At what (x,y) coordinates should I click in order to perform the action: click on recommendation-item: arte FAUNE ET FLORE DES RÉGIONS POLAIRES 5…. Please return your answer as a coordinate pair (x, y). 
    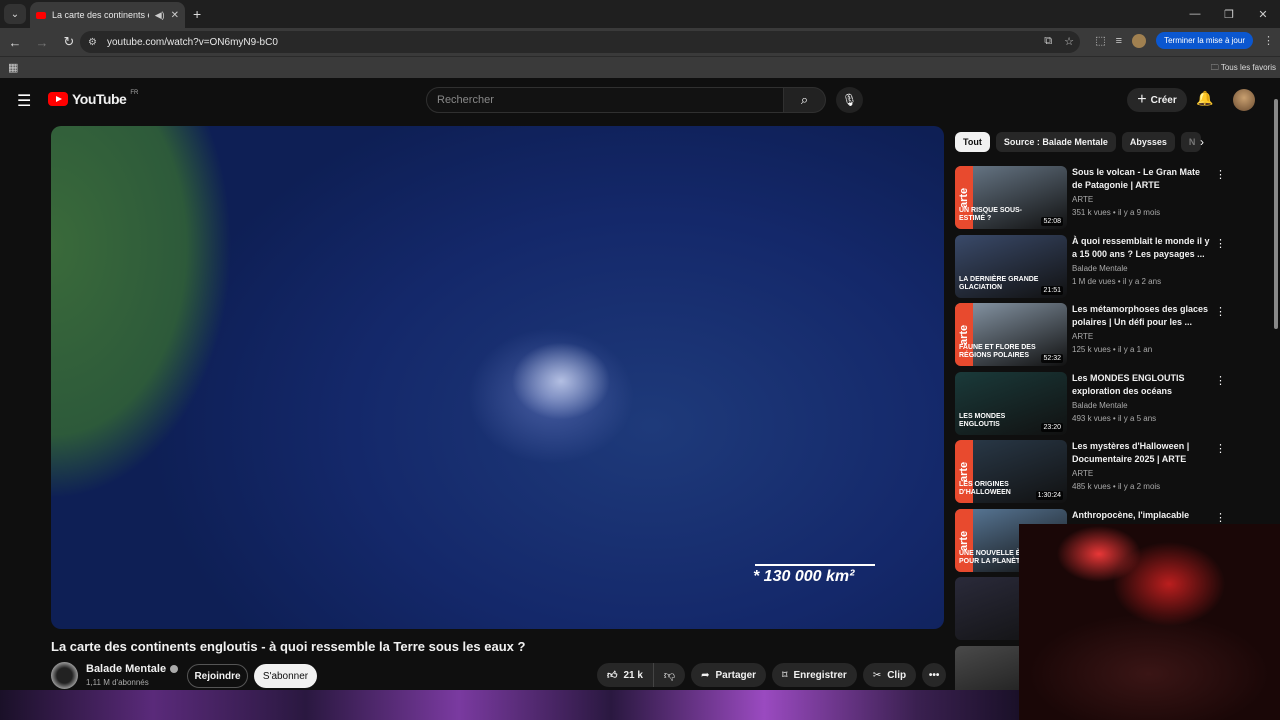
    Looking at the image, I should click on (1105, 335).